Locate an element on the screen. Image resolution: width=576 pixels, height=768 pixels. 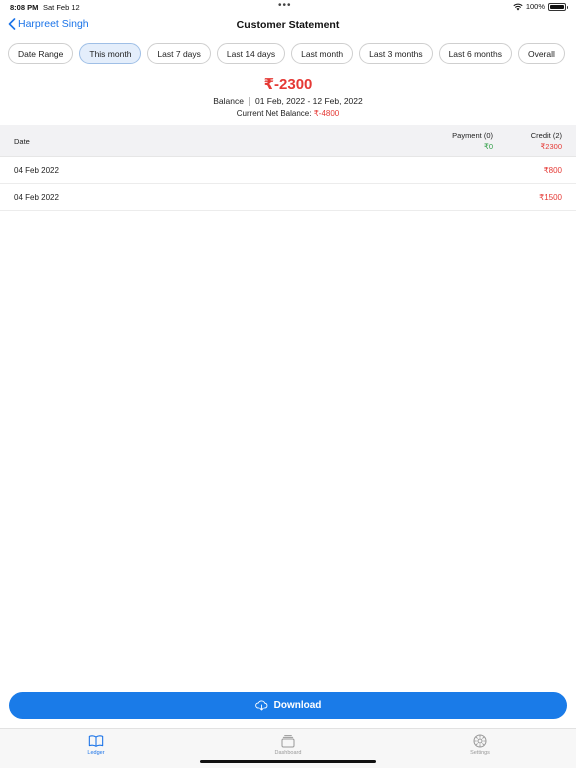
status-time: 8:08 PM is located at coordinates (24, 7).